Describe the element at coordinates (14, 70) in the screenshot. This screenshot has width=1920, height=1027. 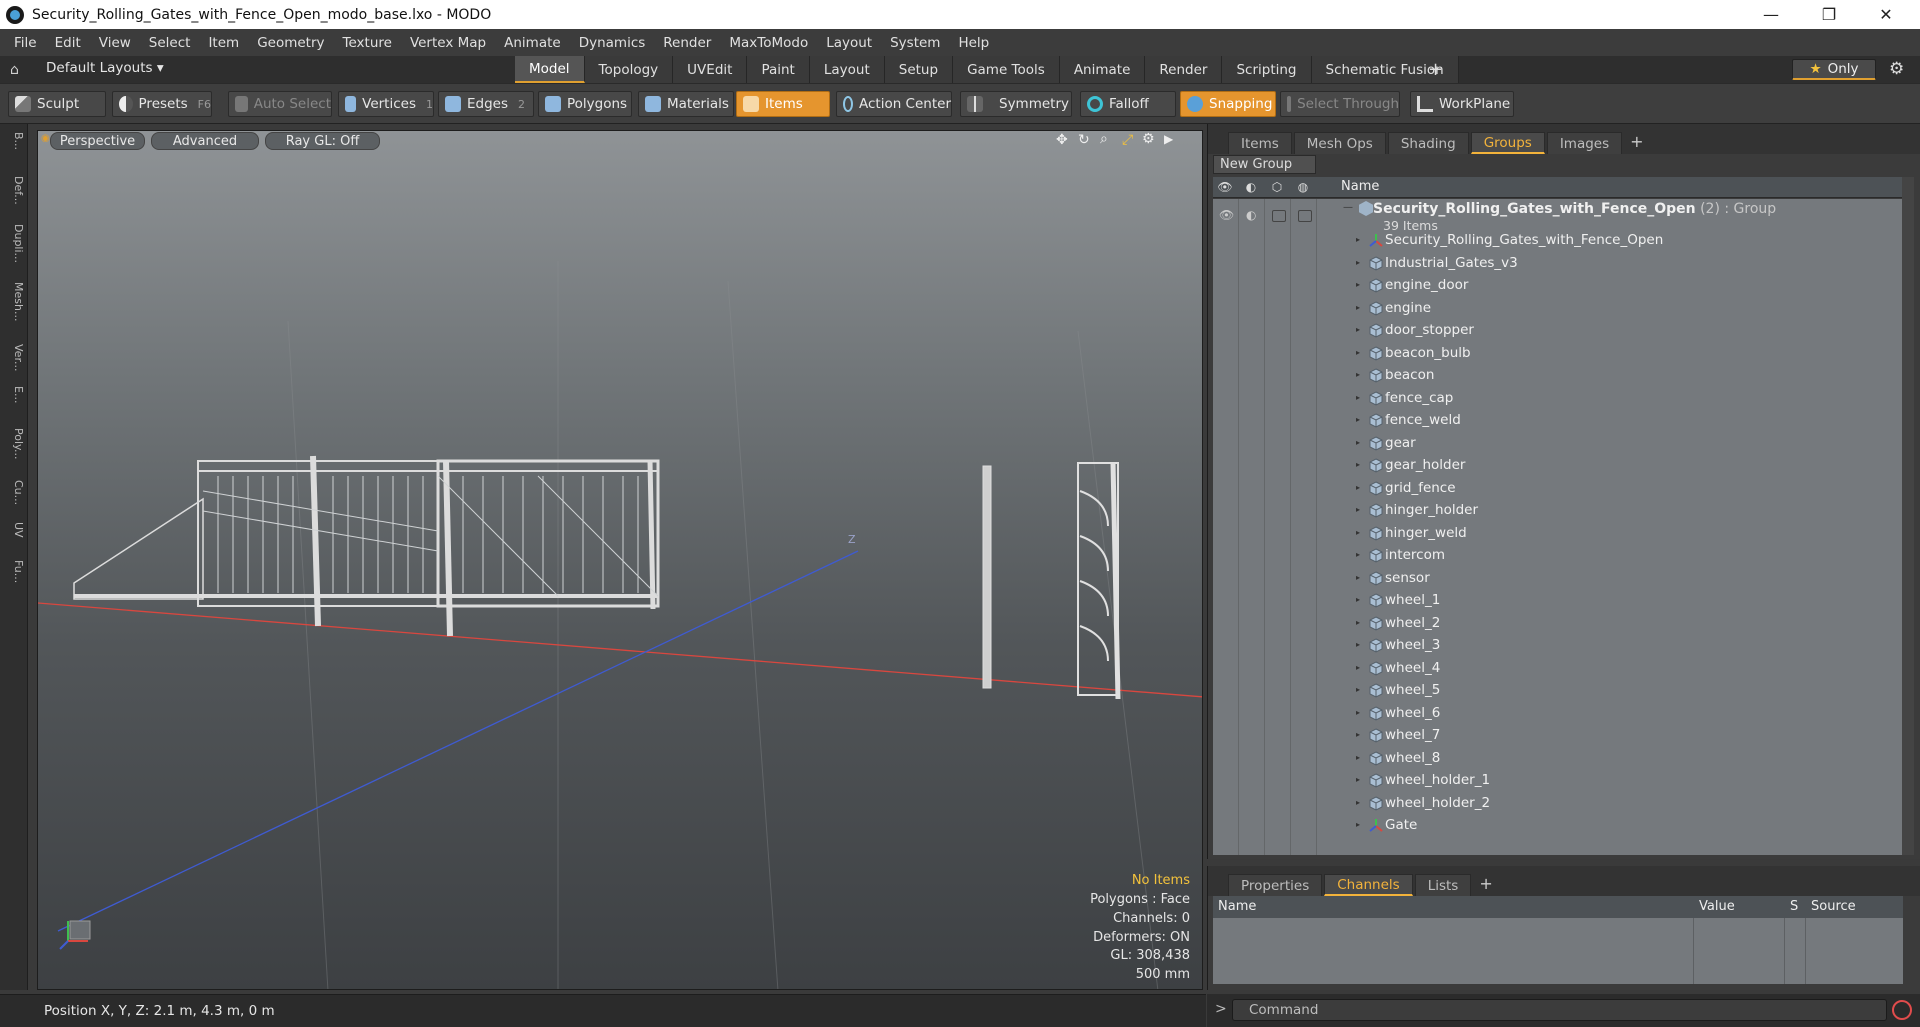
I see `home-icon: ⌂` at that location.